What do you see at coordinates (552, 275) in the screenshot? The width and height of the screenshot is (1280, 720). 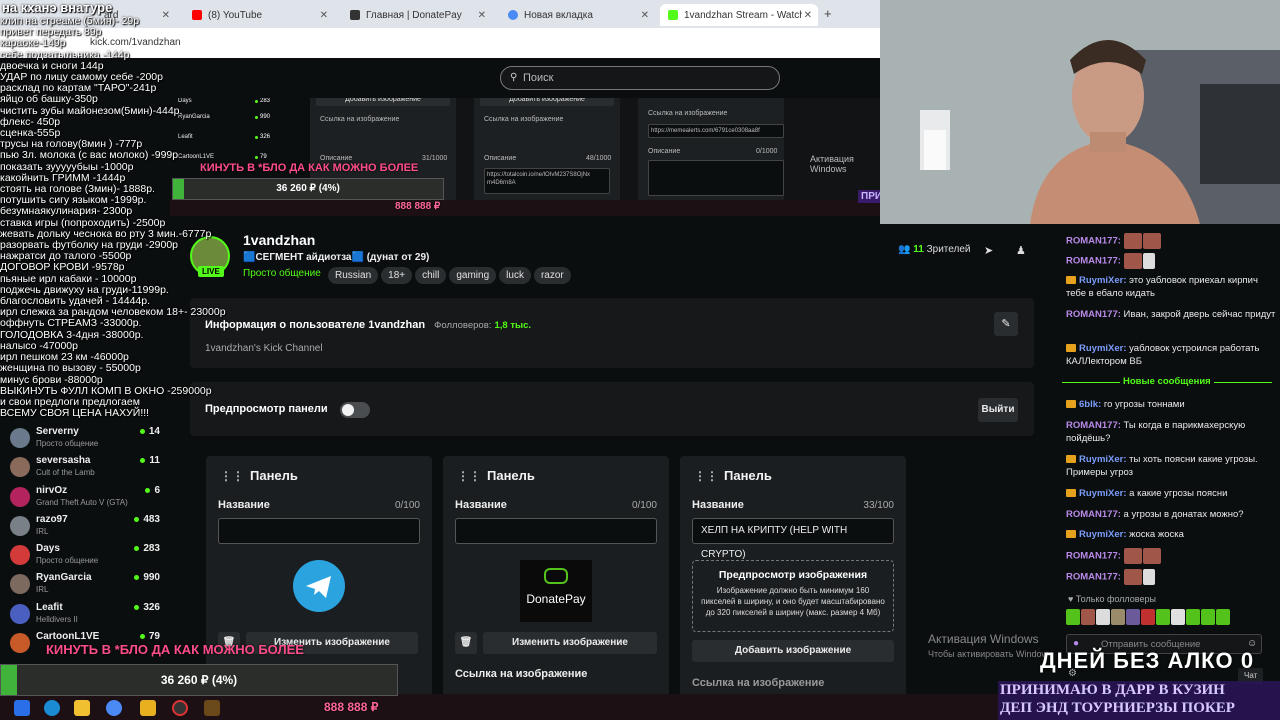 I see `tag-pill: razor` at bounding box center [552, 275].